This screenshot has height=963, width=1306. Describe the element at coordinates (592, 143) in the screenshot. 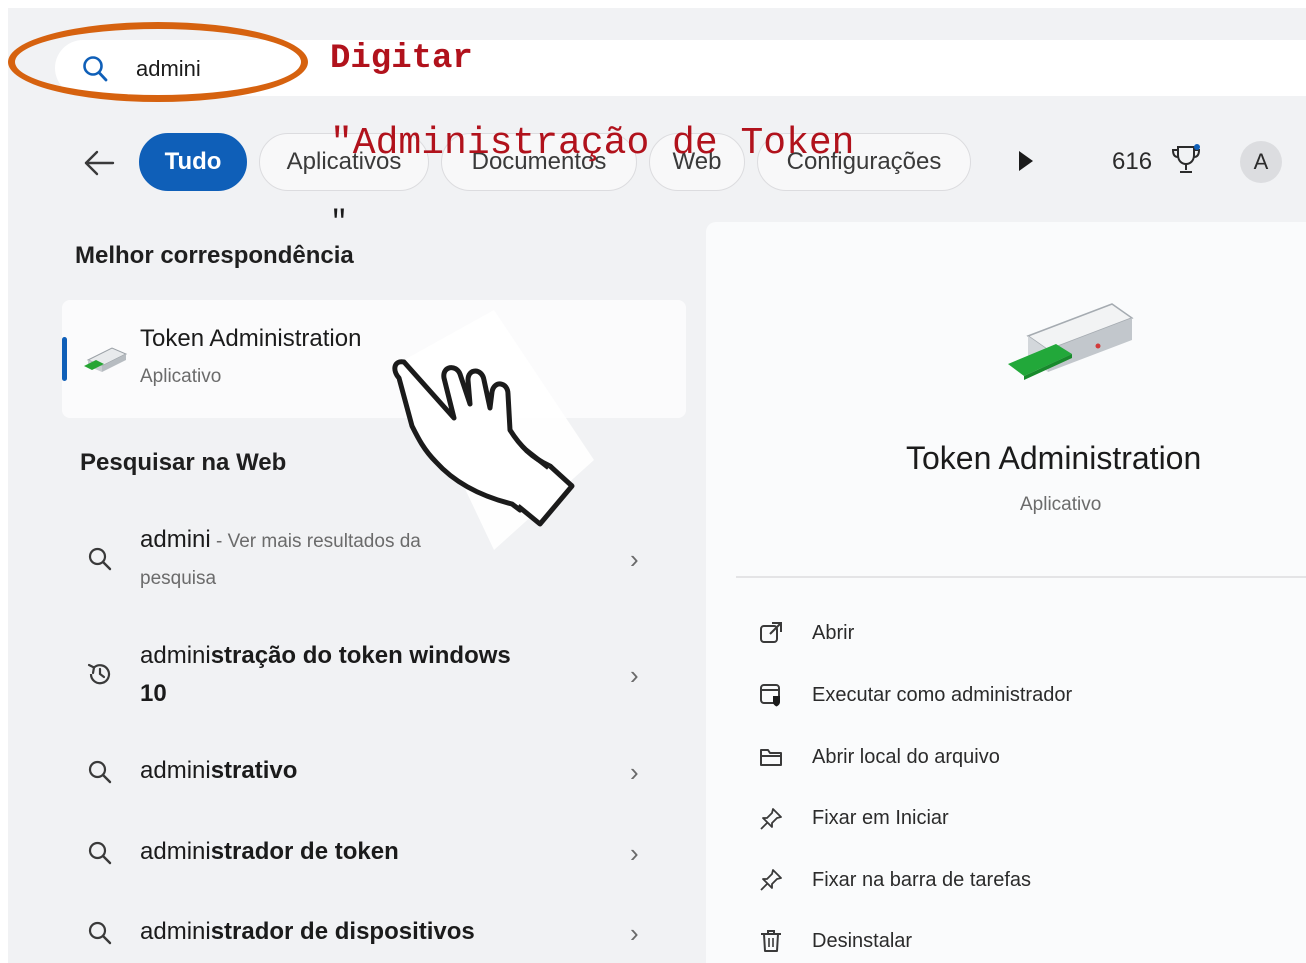

I see `annotation-instruction-text: "Administração de Token` at that location.